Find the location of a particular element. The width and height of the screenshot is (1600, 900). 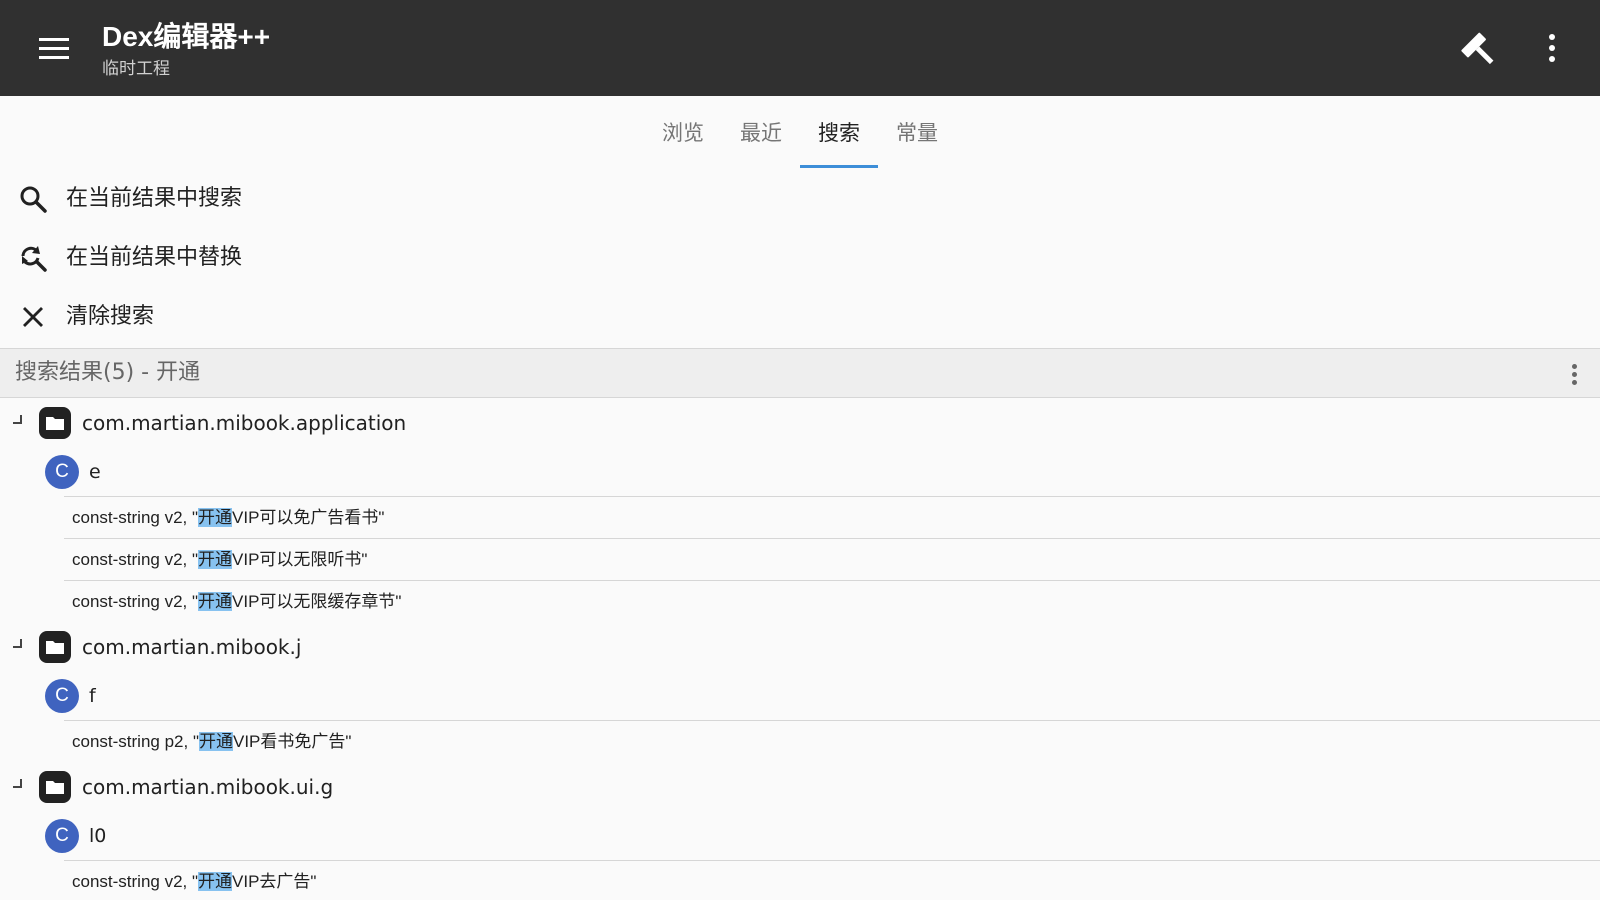

package-name: com.martian.mibook.application is located at coordinates (244, 423).